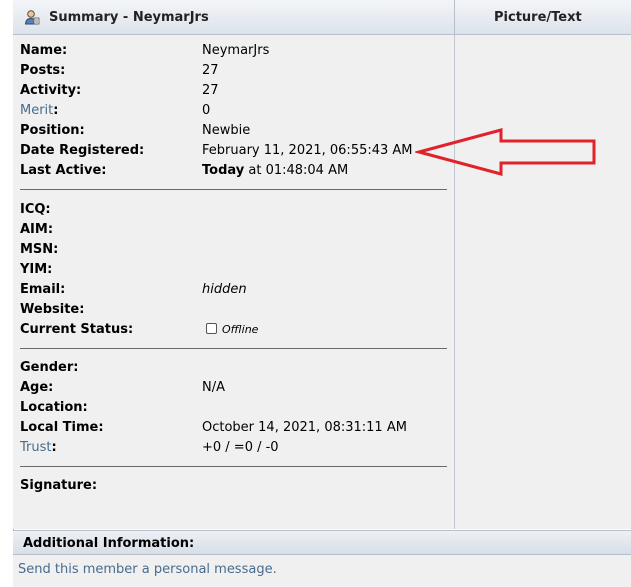  I want to click on summary-header: Summary - NeymarJrs, so click(233, 17).